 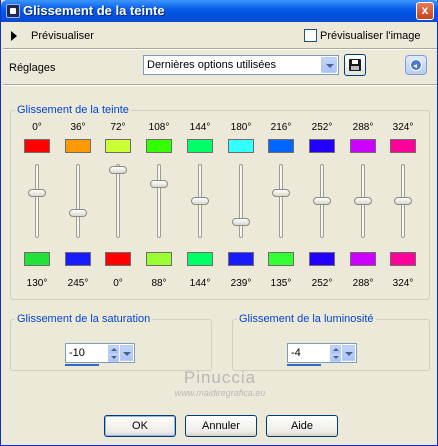 I want to click on source-hue-label: 216°, so click(x=281, y=127).